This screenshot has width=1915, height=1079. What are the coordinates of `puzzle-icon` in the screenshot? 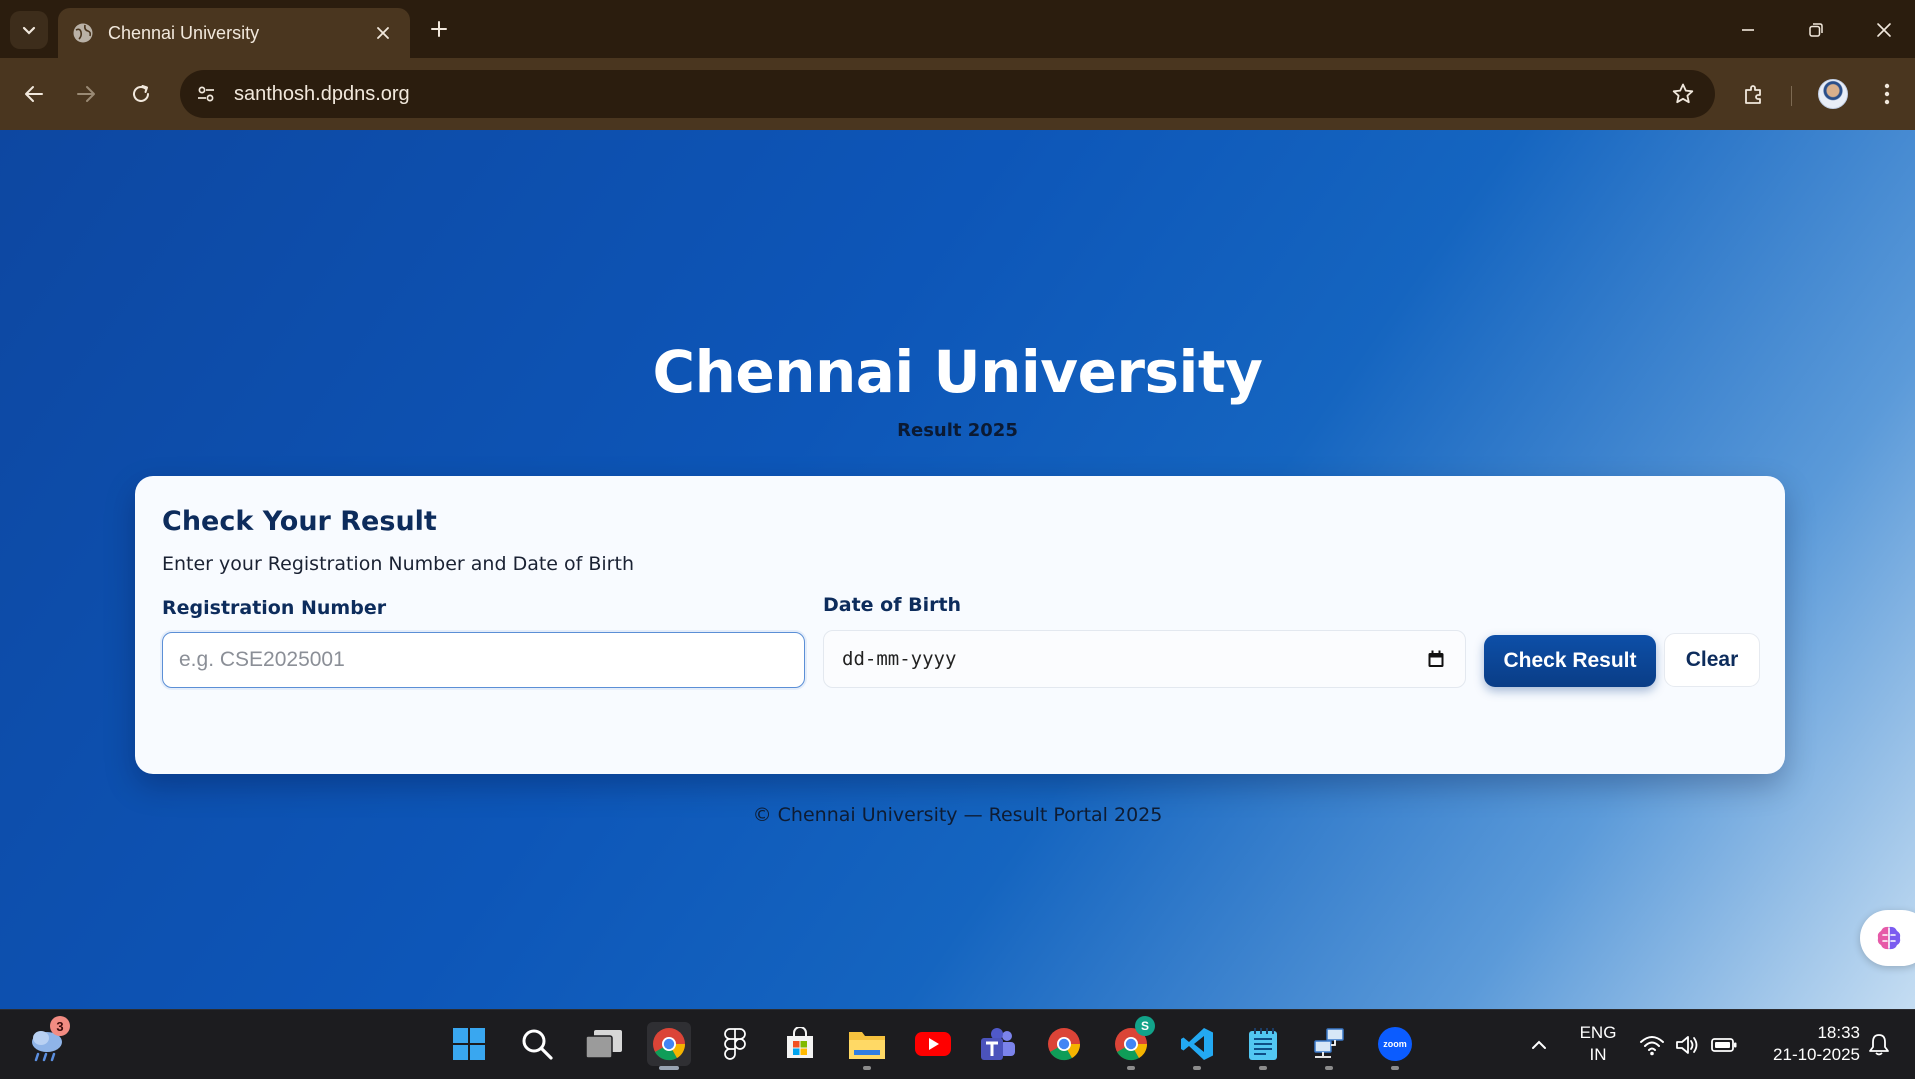 It's located at (1753, 94).